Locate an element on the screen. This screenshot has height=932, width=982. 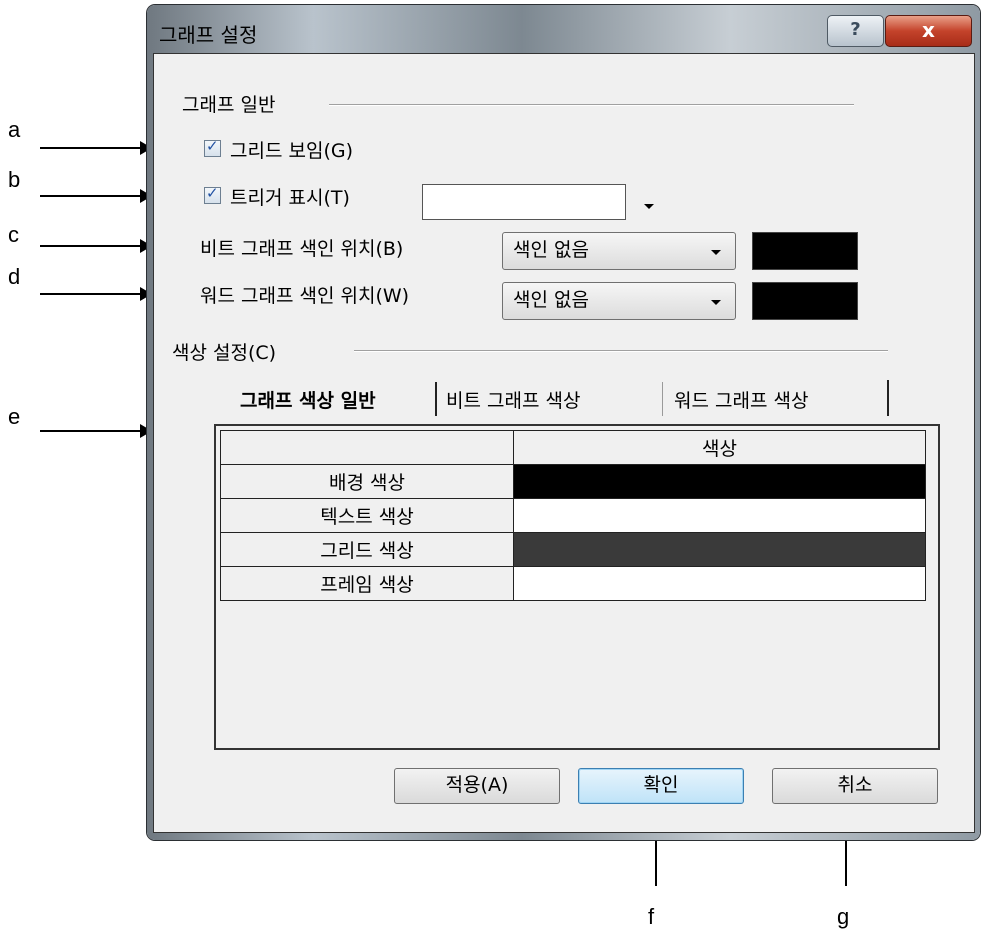
table-row: 그리드 색상 is located at coordinates (573, 549).